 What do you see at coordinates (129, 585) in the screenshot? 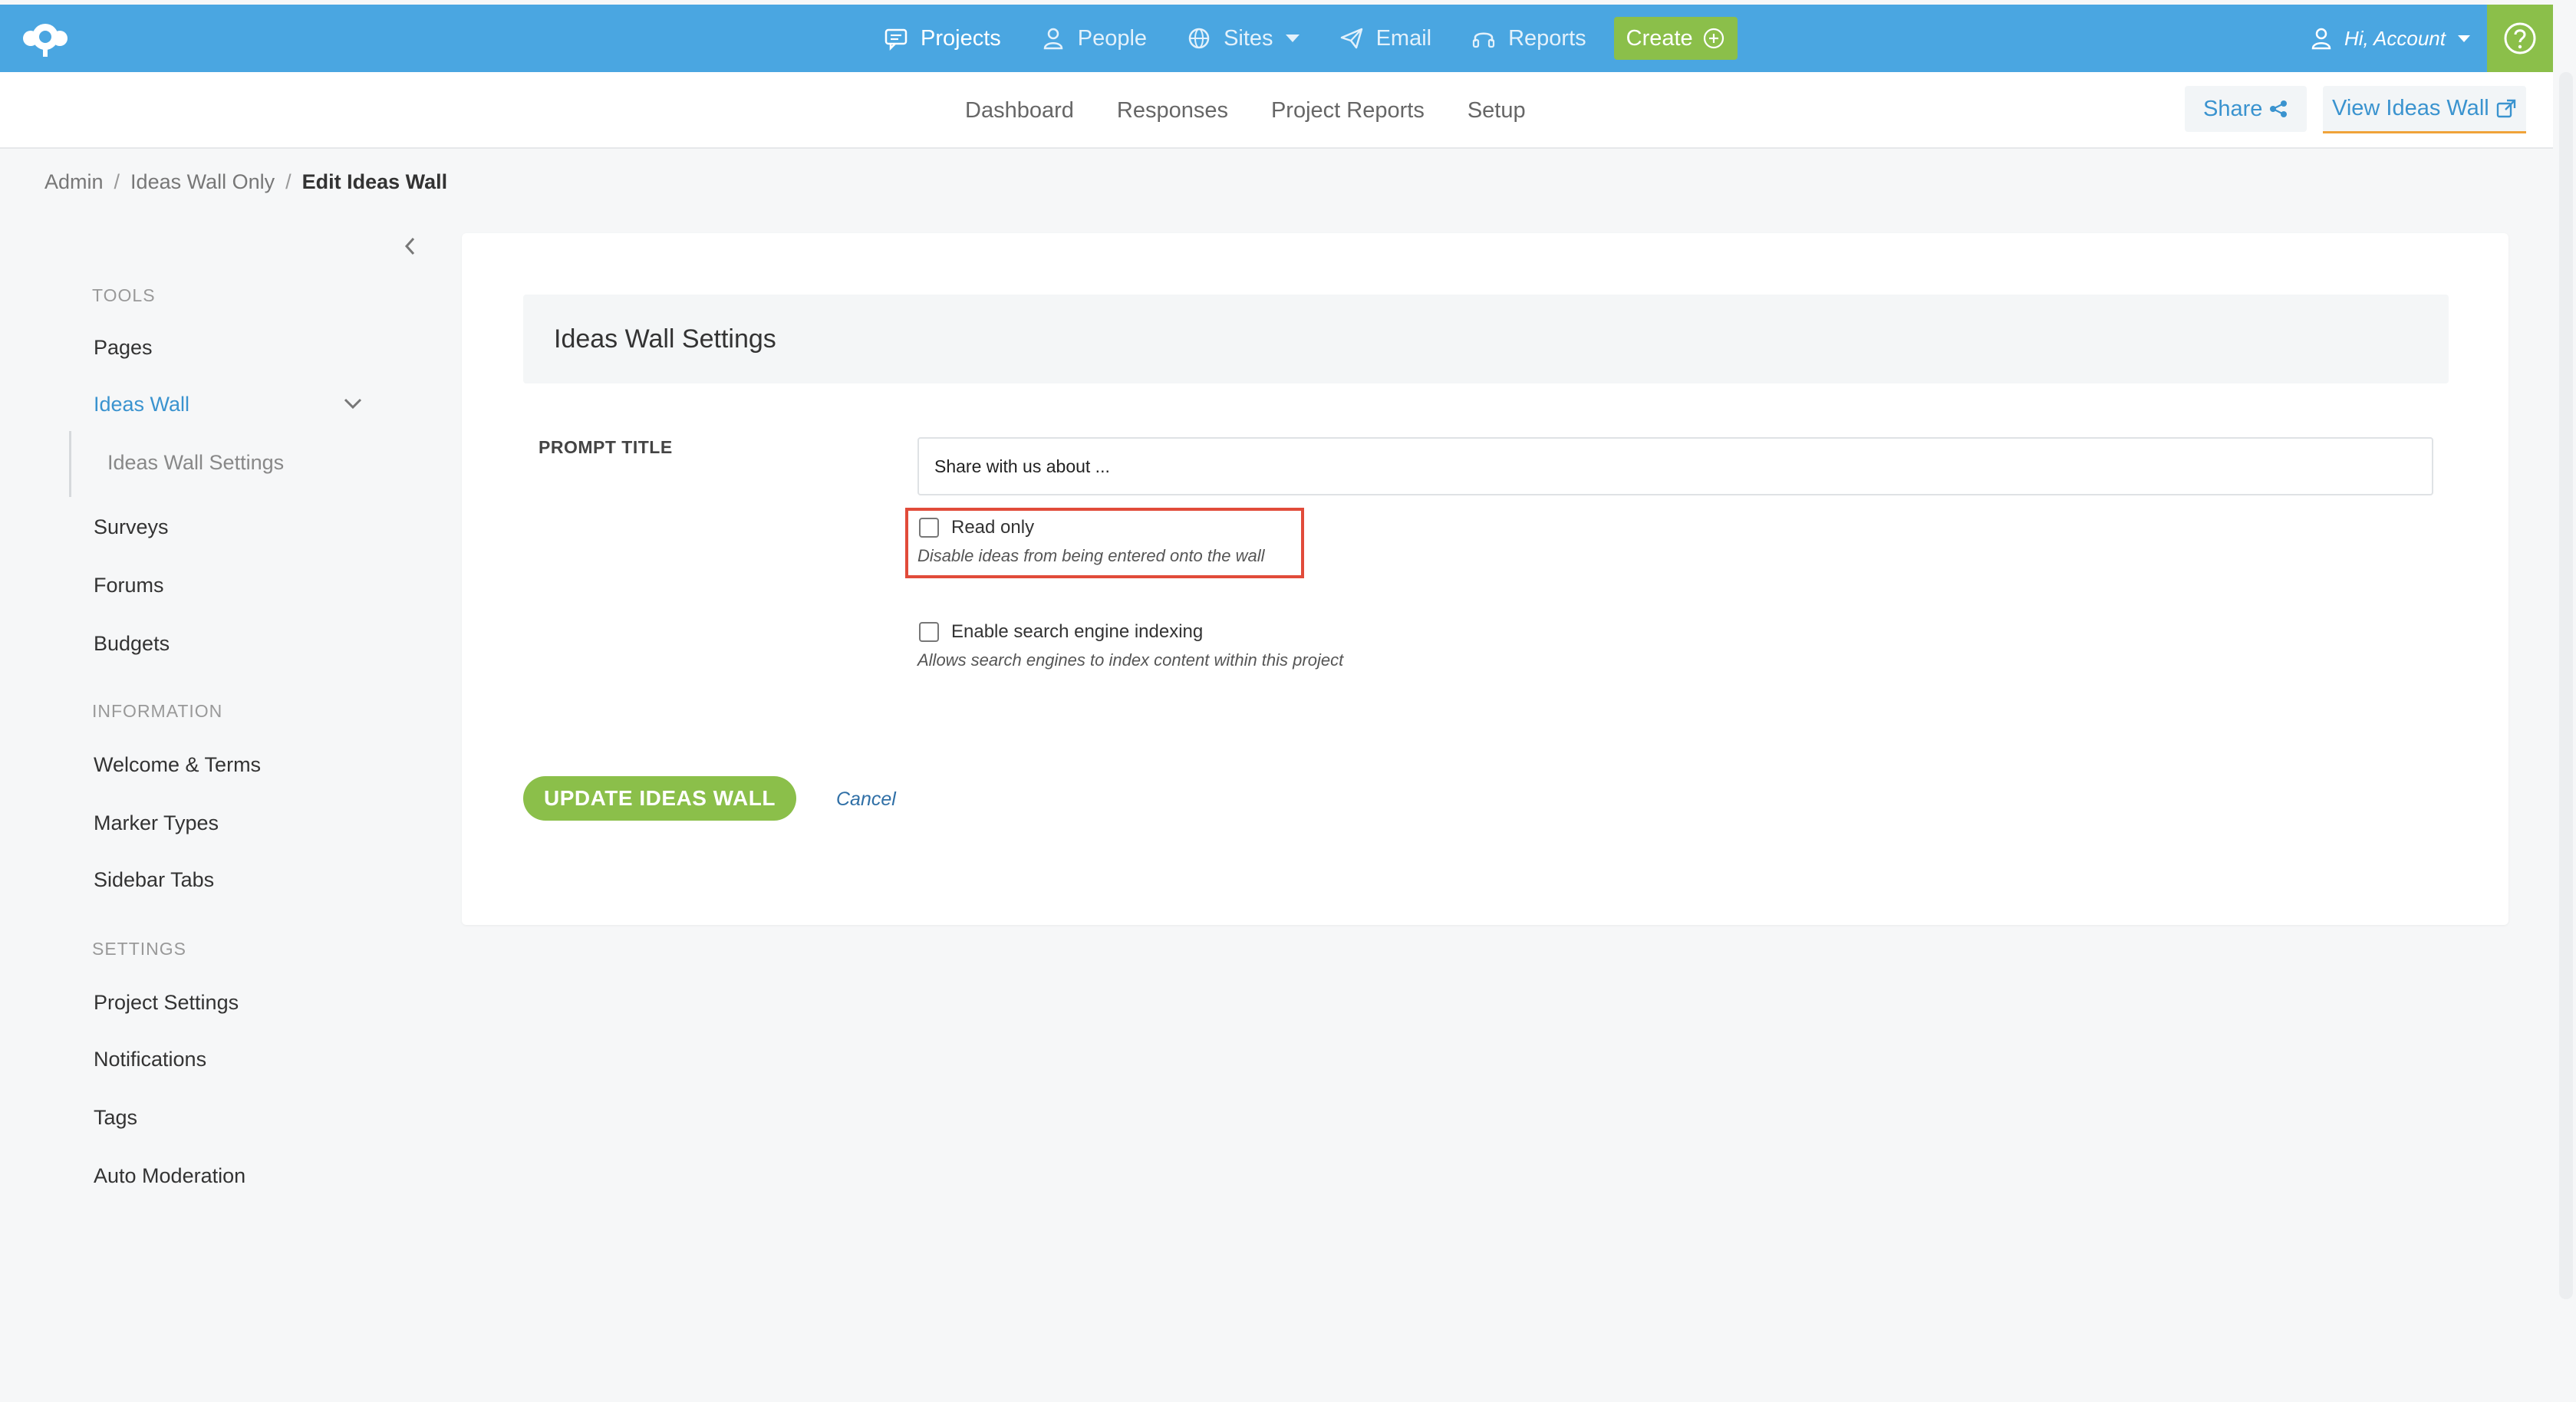
I see `sidebar-item-forums: Forums` at bounding box center [129, 585].